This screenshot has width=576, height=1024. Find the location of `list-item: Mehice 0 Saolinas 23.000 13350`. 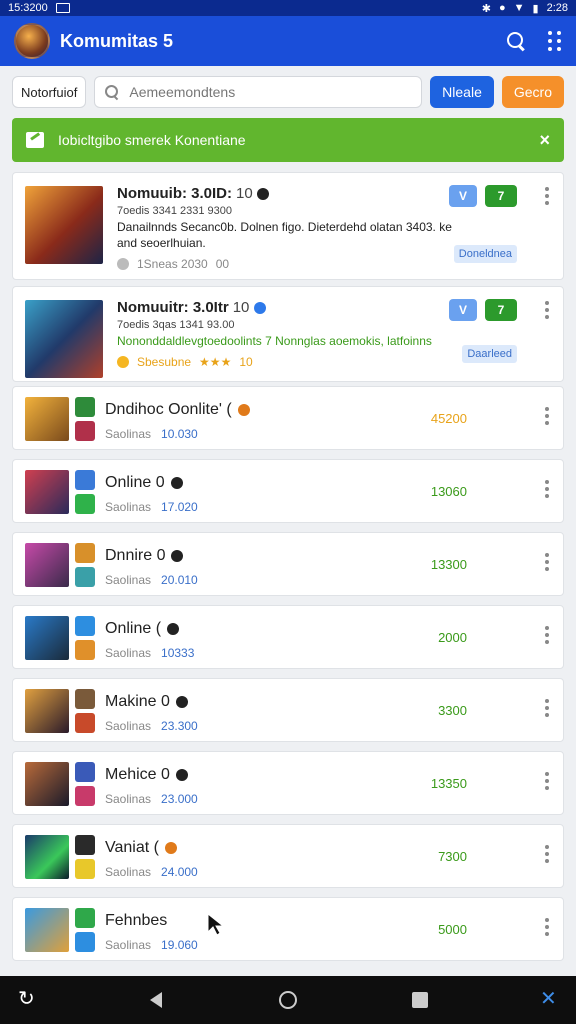

list-item: Mehice 0 Saolinas 23.000 13350 is located at coordinates (288, 783).